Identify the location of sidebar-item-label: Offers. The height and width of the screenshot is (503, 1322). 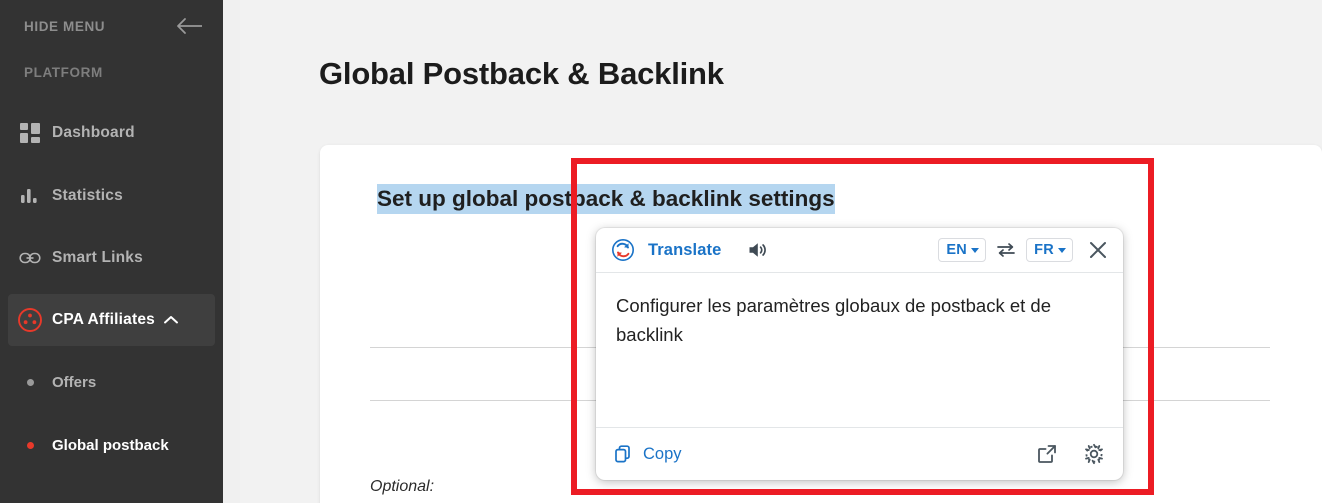
(74, 382).